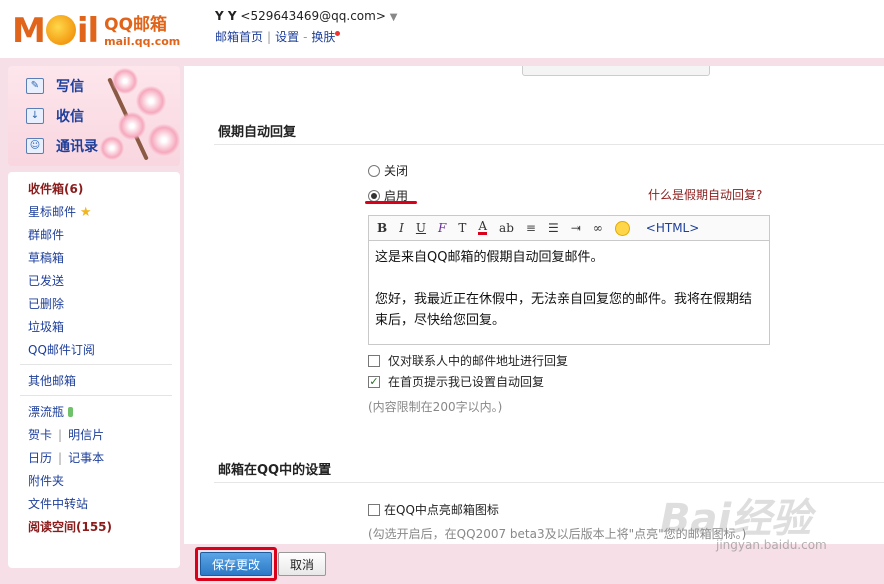 The width and height of the screenshot is (884, 584). I want to click on font-family-button: F, so click(442, 228).